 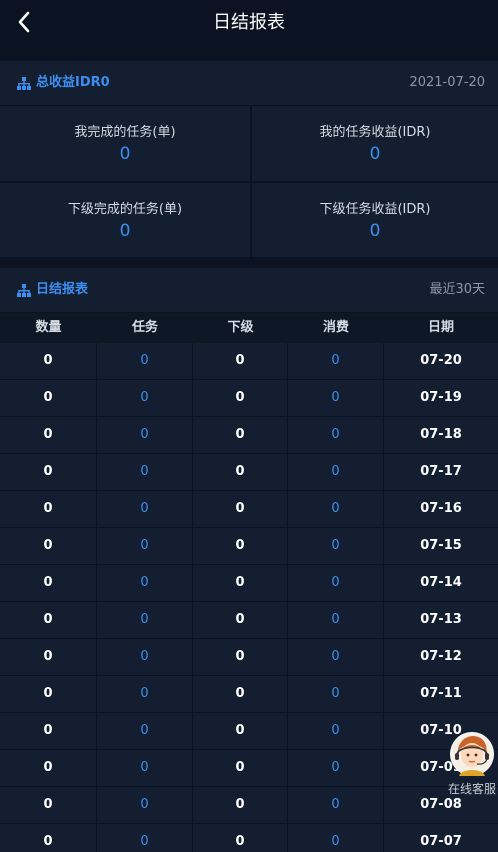 I want to click on stat-label: 下级任务收益(IDR), so click(x=375, y=209).